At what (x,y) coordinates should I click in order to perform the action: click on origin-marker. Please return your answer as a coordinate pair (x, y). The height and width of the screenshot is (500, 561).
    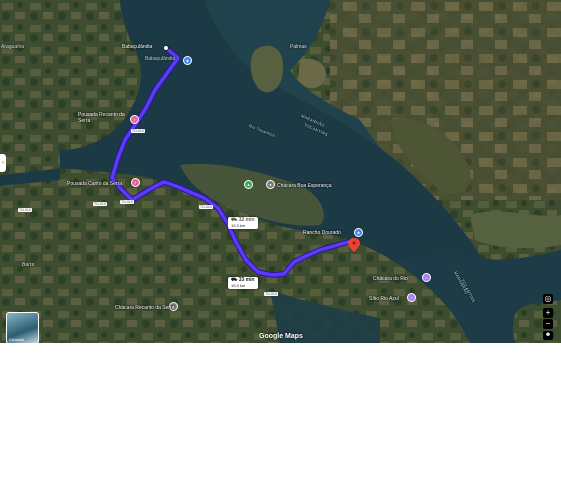
    Looking at the image, I should click on (166, 48).